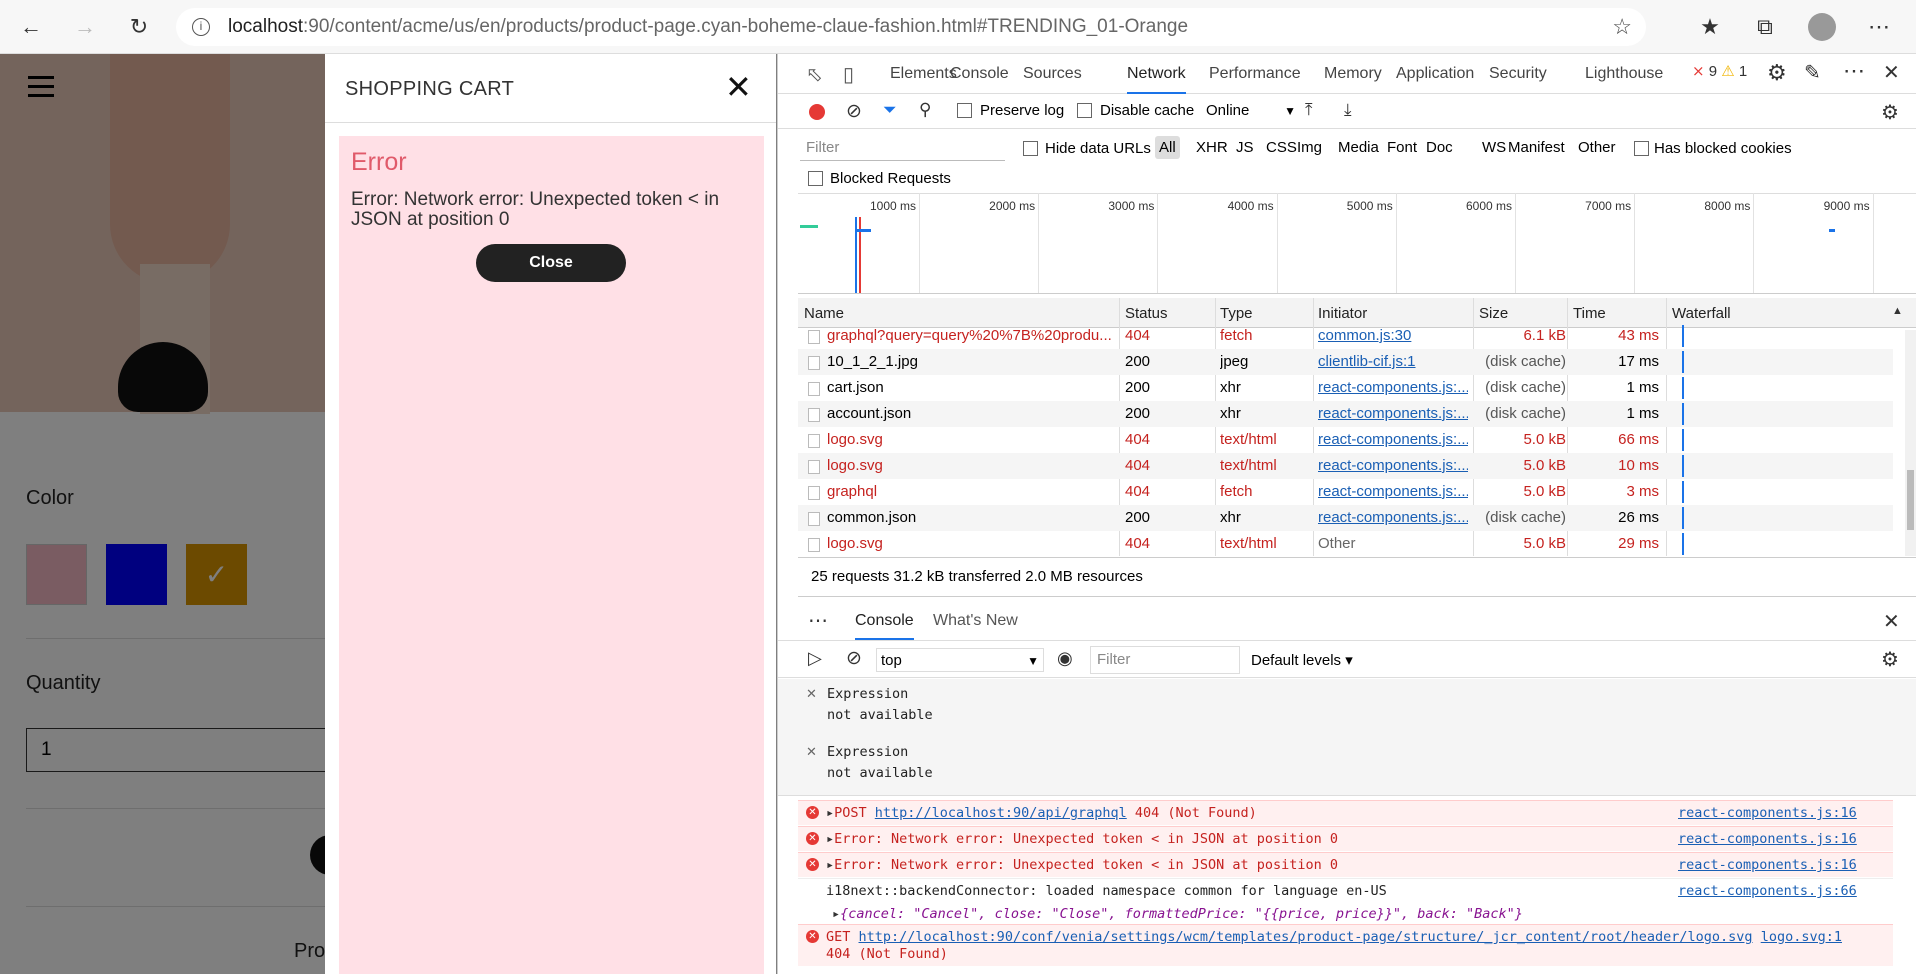 This screenshot has height=974, width=1916. What do you see at coordinates (925, 110) in the screenshot?
I see `search-icon: ⚲` at bounding box center [925, 110].